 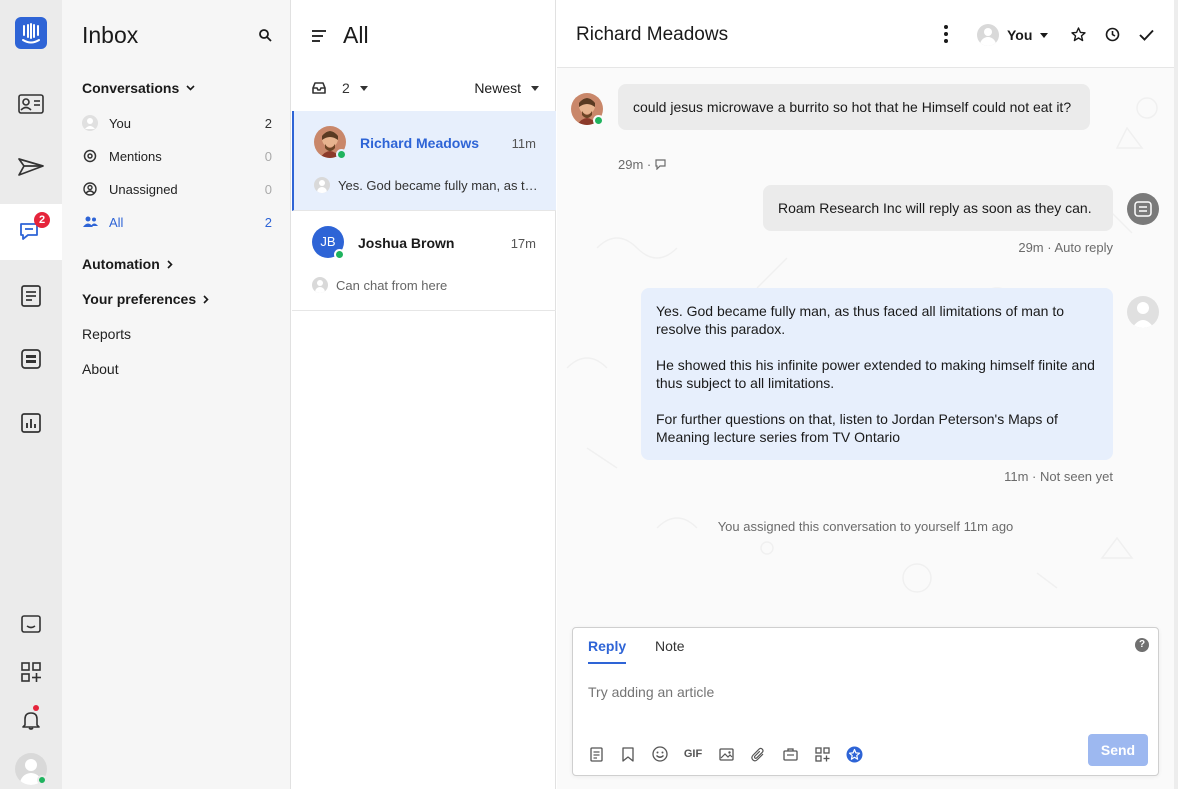 What do you see at coordinates (946, 36) in the screenshot?
I see `more-options-icon` at bounding box center [946, 36].